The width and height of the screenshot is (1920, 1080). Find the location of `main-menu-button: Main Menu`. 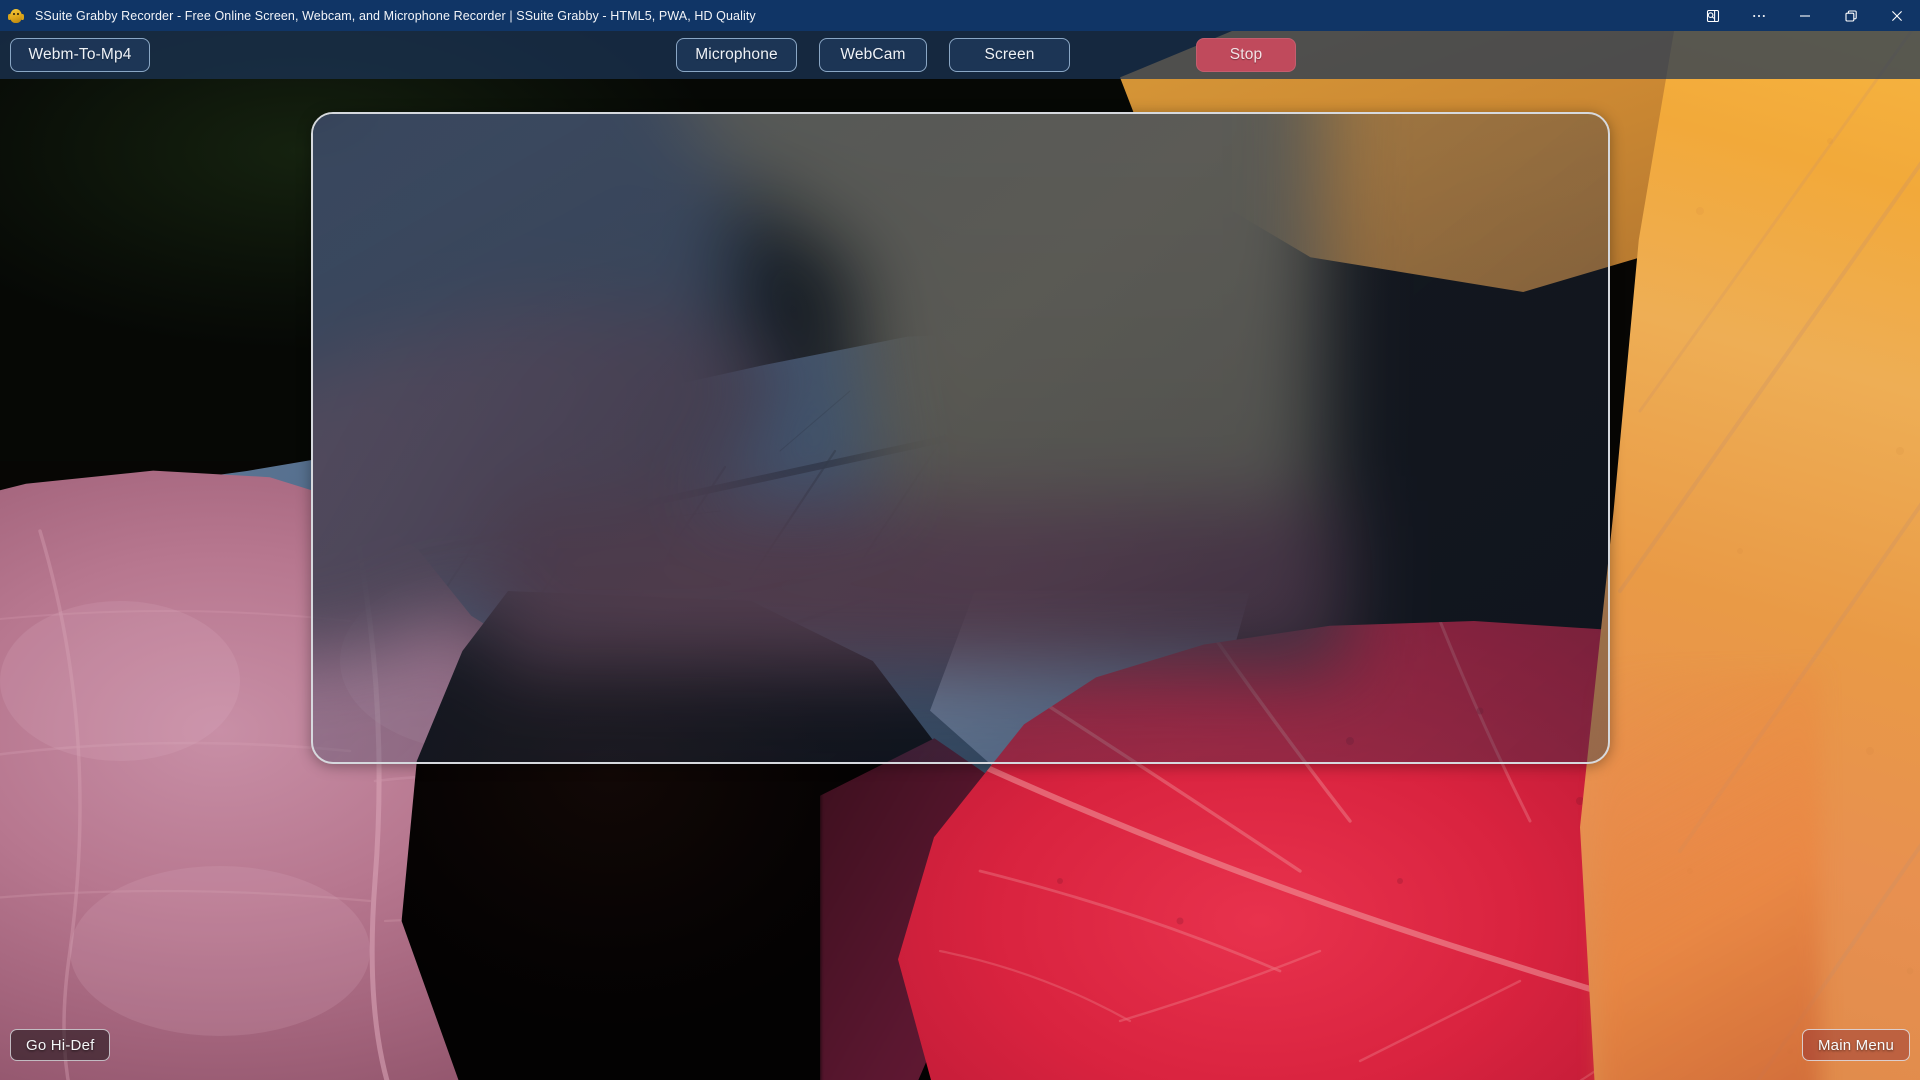

main-menu-button: Main Menu is located at coordinates (1855, 1045).